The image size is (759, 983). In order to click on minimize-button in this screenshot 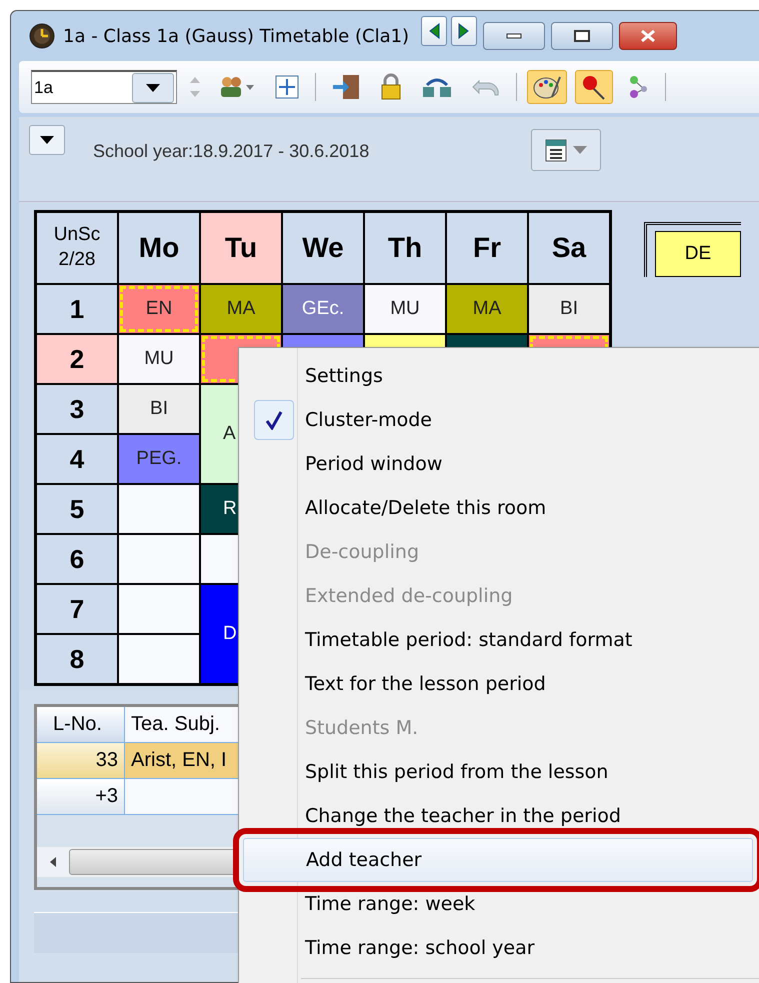, I will do `click(514, 36)`.